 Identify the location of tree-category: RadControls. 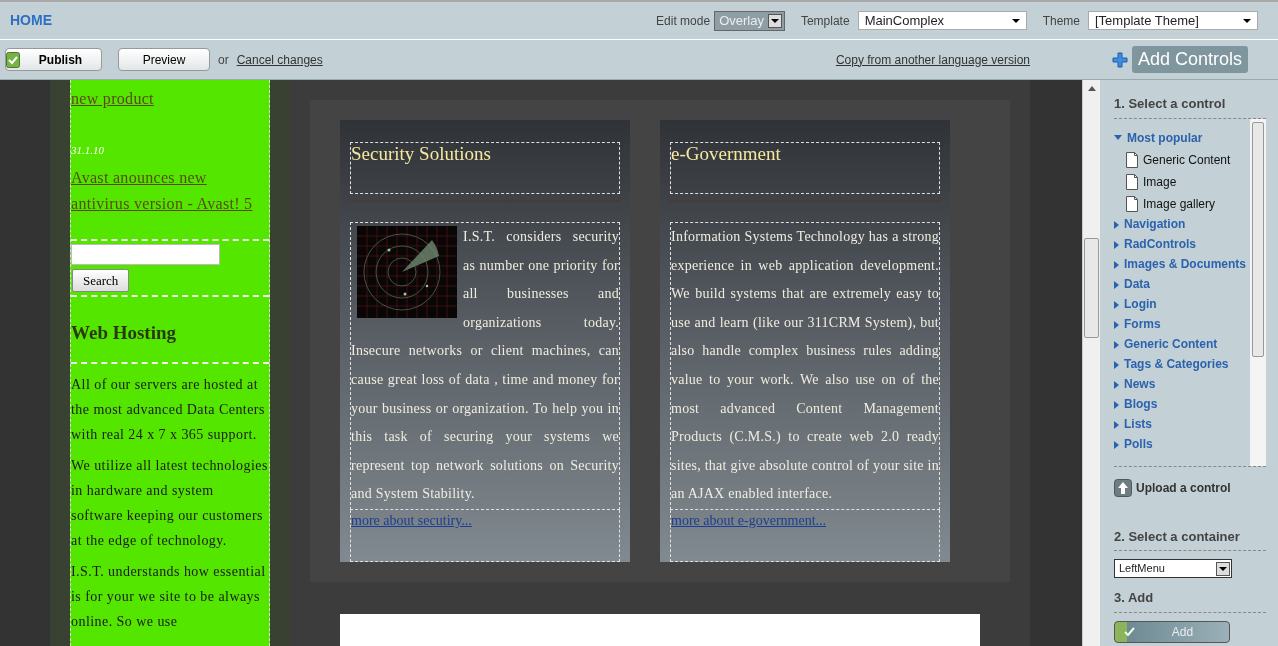
(1182, 243).